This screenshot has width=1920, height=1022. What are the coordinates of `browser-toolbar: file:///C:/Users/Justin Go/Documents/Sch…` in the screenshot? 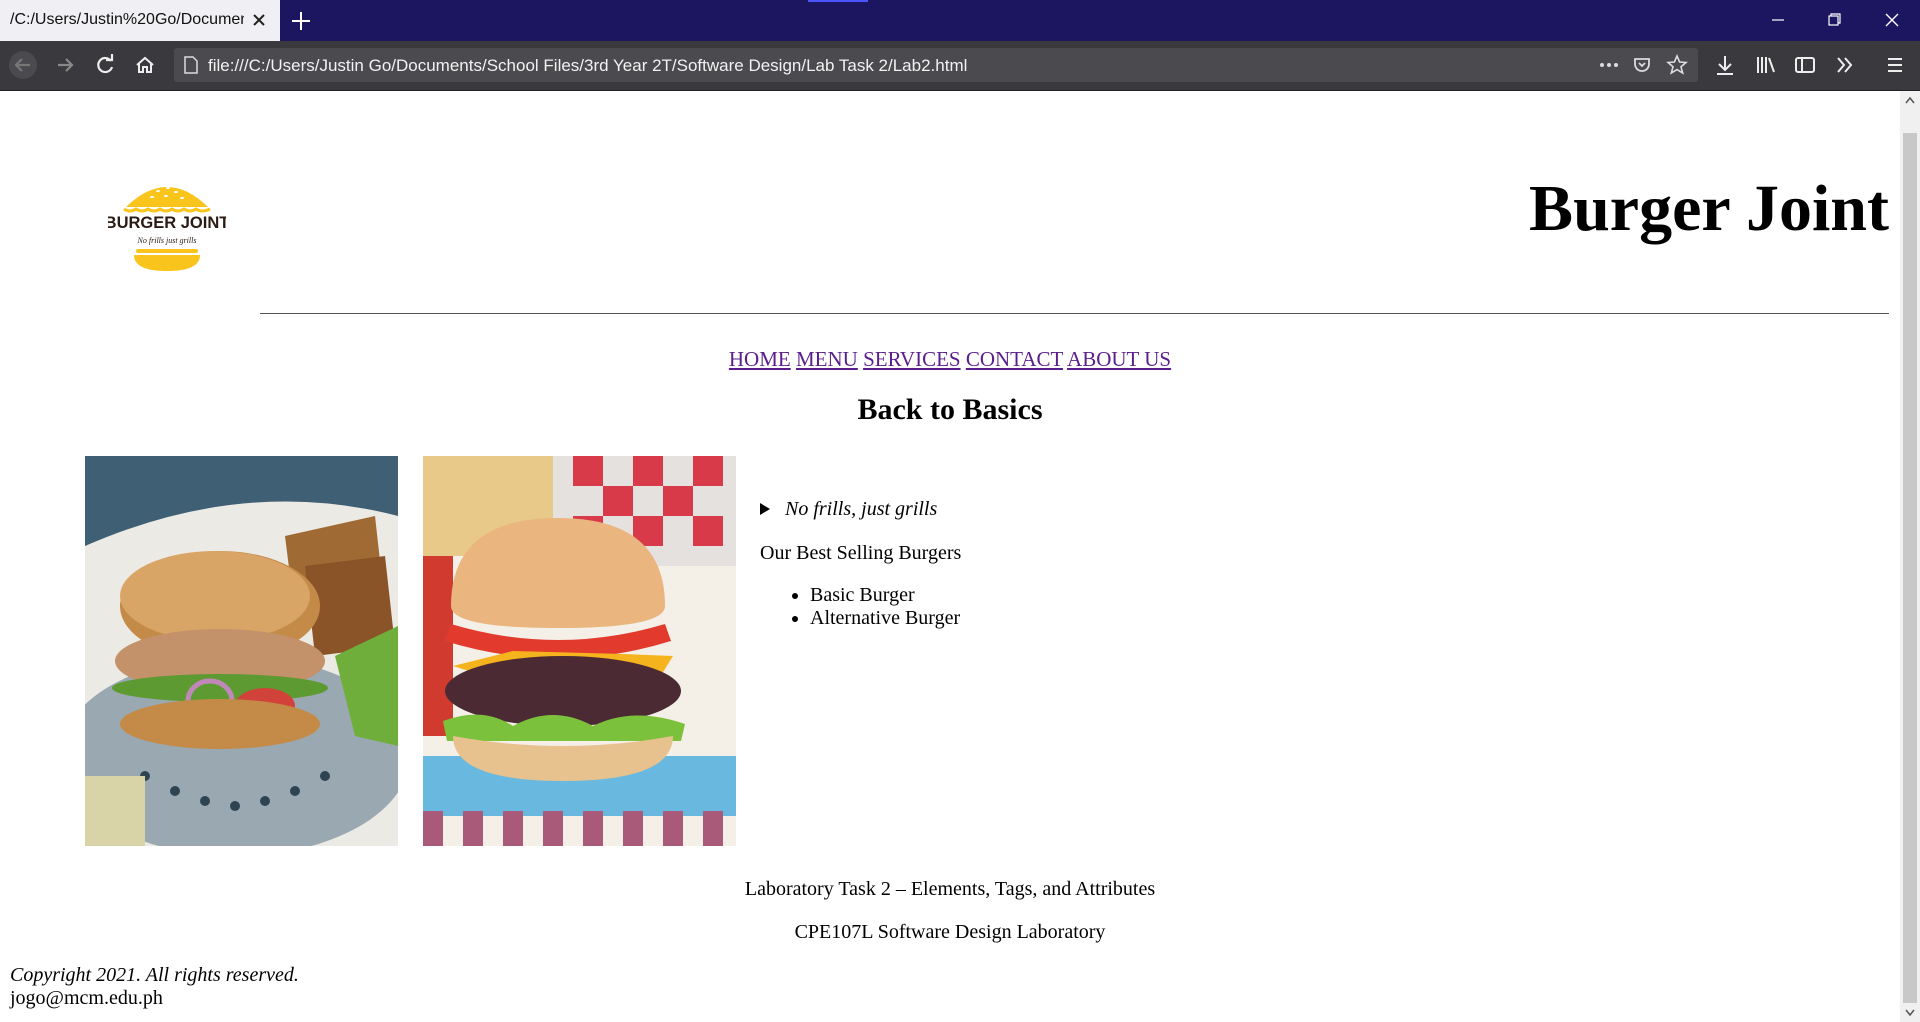 It's located at (960, 66).